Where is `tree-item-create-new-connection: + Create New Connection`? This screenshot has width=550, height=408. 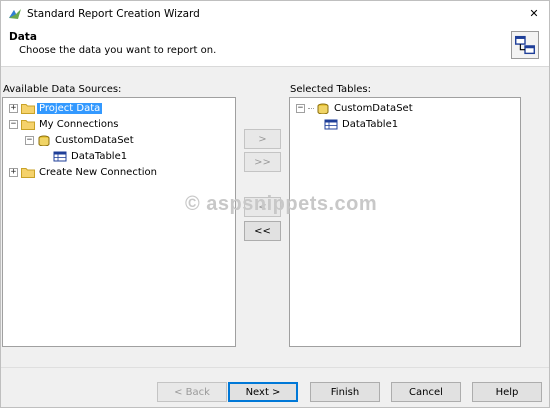 tree-item-create-new-connection: + Create New Connection is located at coordinates (84, 172).